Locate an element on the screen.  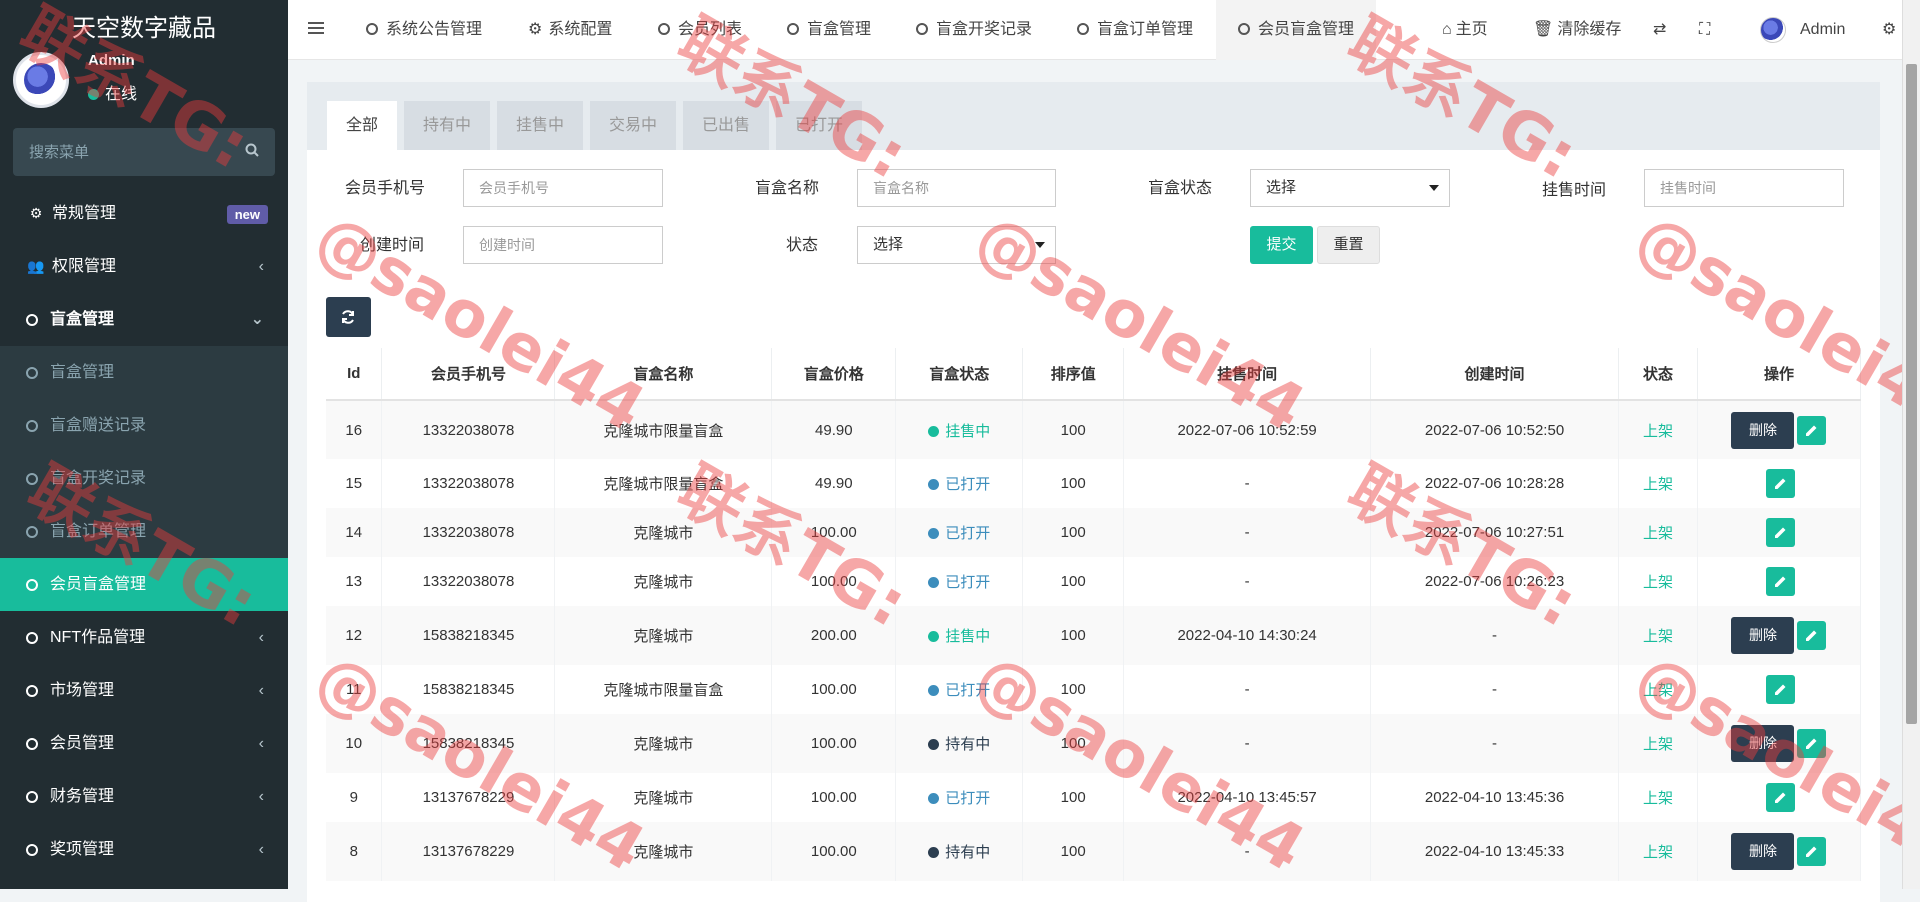
reset-button: 重置 is located at coordinates (1348, 245).